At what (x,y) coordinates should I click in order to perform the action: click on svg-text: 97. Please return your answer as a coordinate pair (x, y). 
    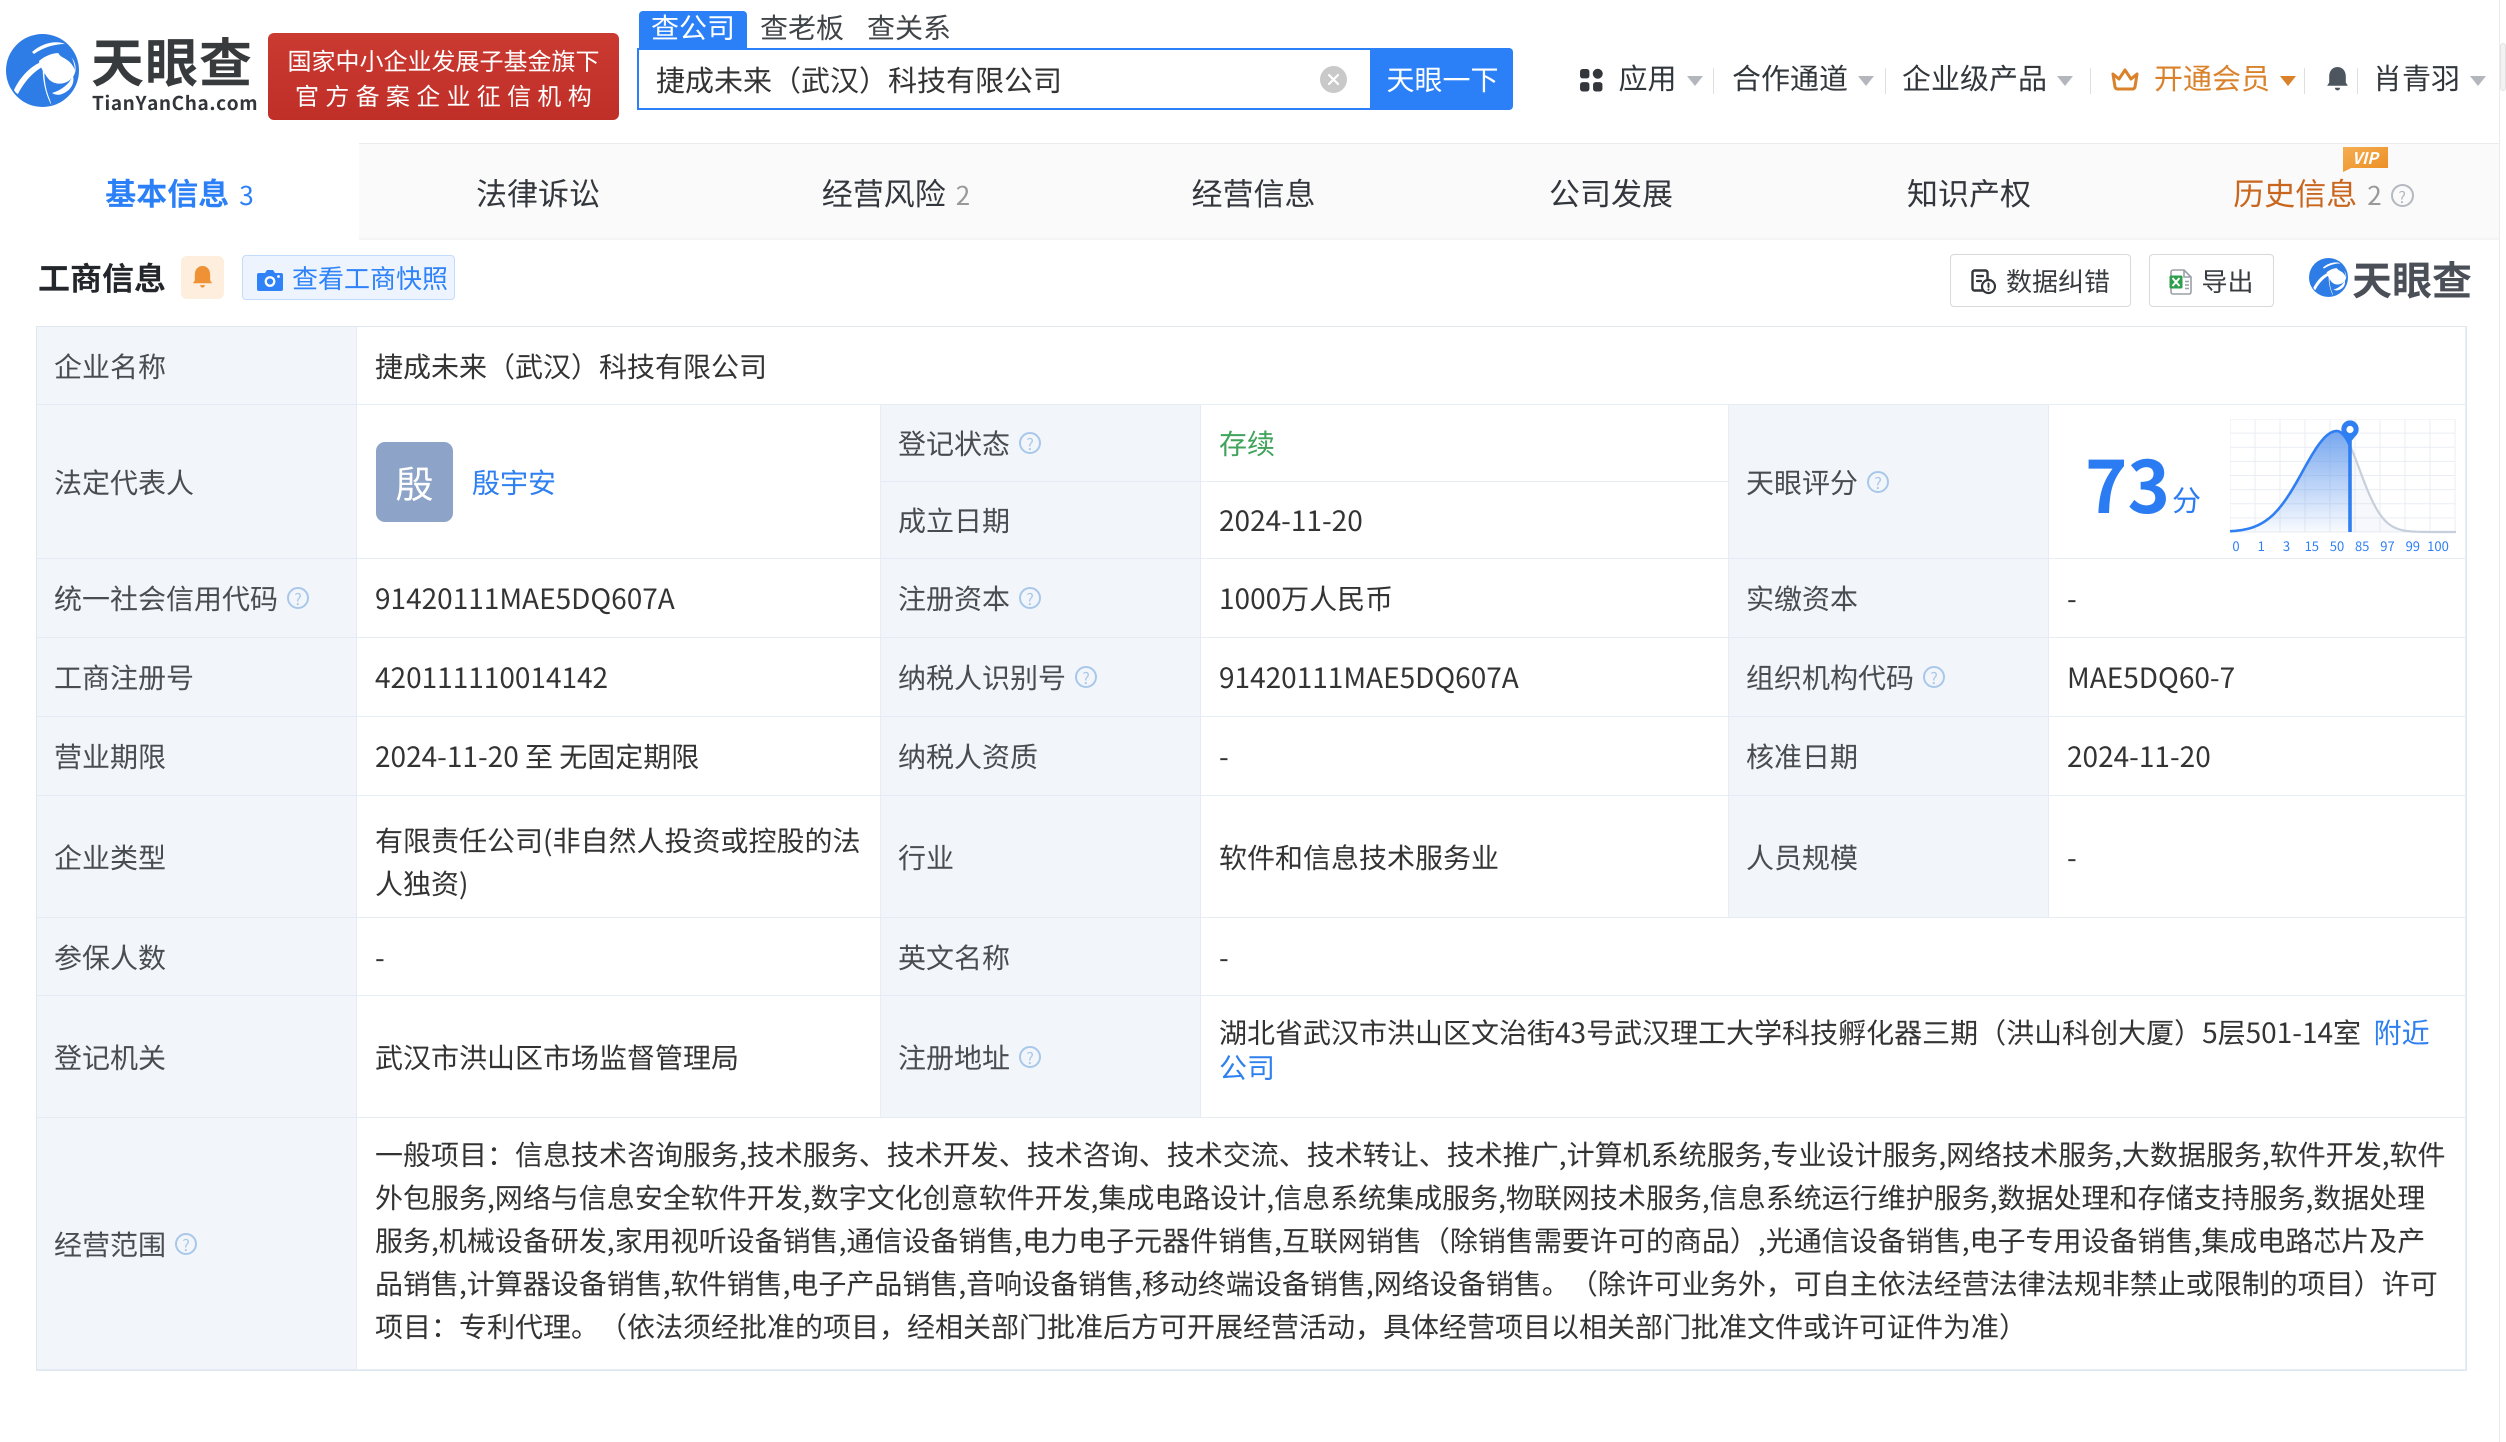
    Looking at the image, I should click on (2387, 544).